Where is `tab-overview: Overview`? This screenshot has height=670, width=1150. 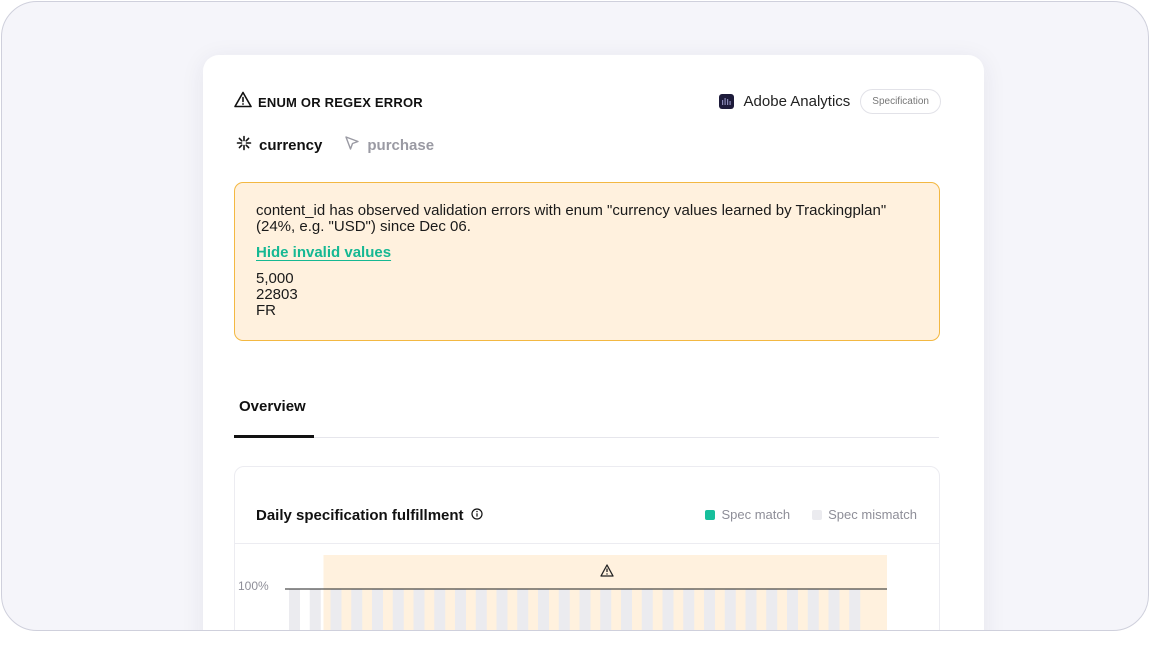
tab-overview: Overview is located at coordinates (274, 413).